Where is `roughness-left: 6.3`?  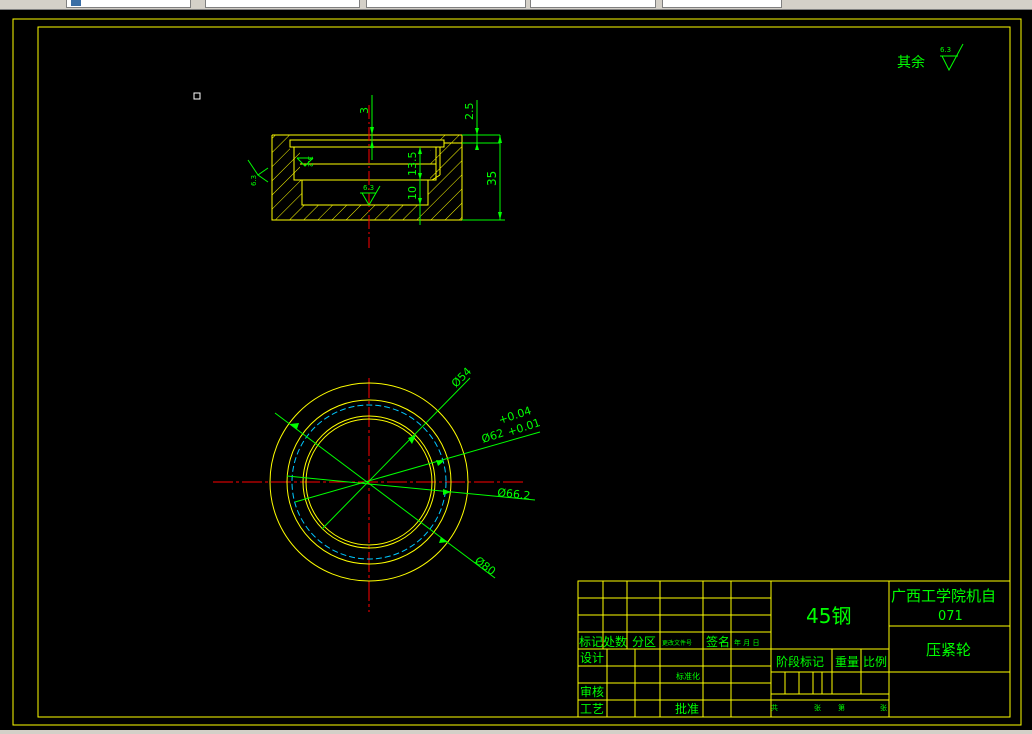 roughness-left: 6.3 is located at coordinates (258, 172).